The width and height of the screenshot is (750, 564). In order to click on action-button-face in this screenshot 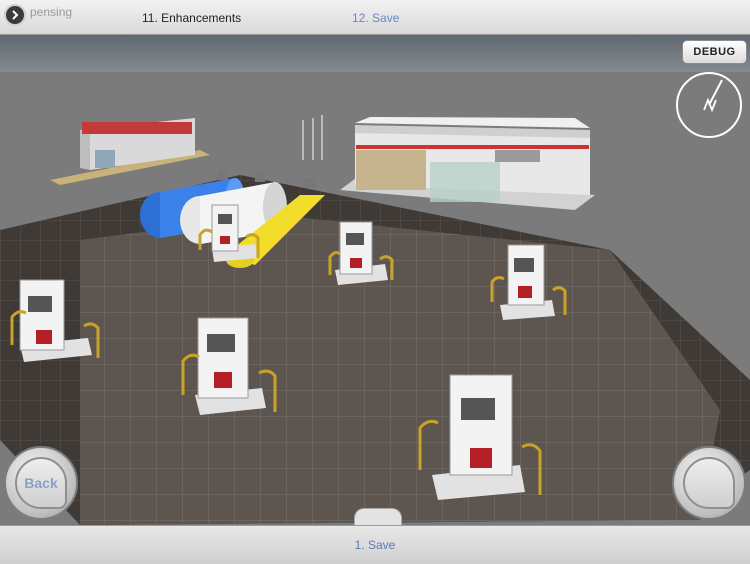, I will do `click(709, 483)`.